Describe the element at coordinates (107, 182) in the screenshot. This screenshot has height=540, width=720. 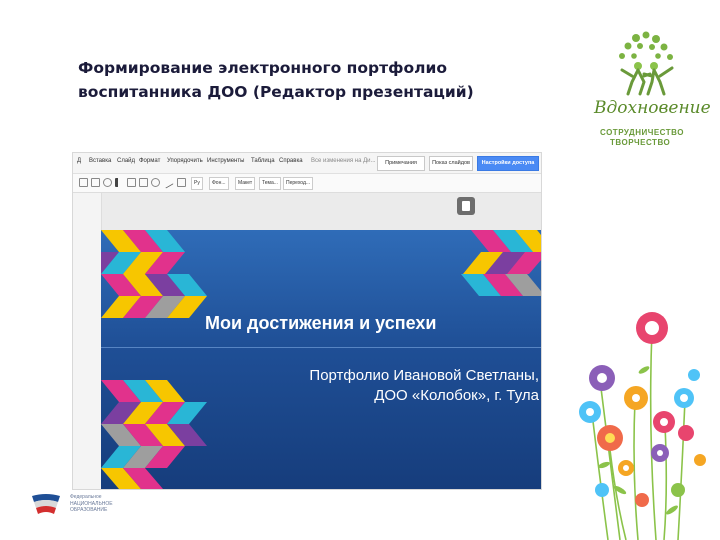
I see `zoom-icon` at that location.